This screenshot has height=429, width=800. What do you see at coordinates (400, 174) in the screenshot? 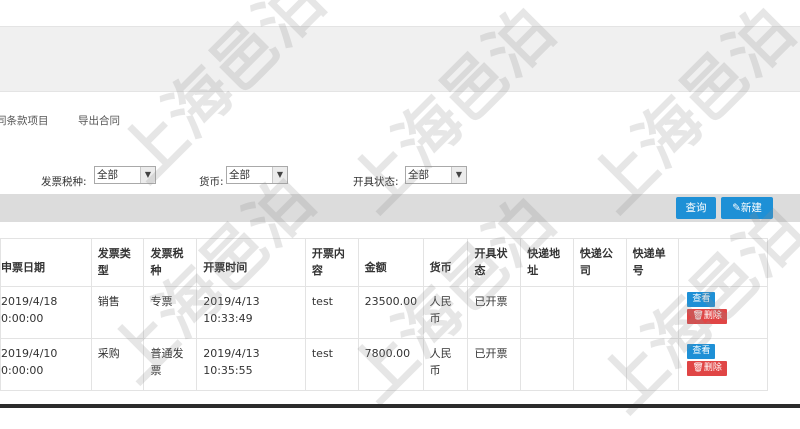
I see `filter-row: 发票税种: 全部 ▼ 货币: 全部 ▼ 开具状态: 全部 ▼` at bounding box center [400, 174].